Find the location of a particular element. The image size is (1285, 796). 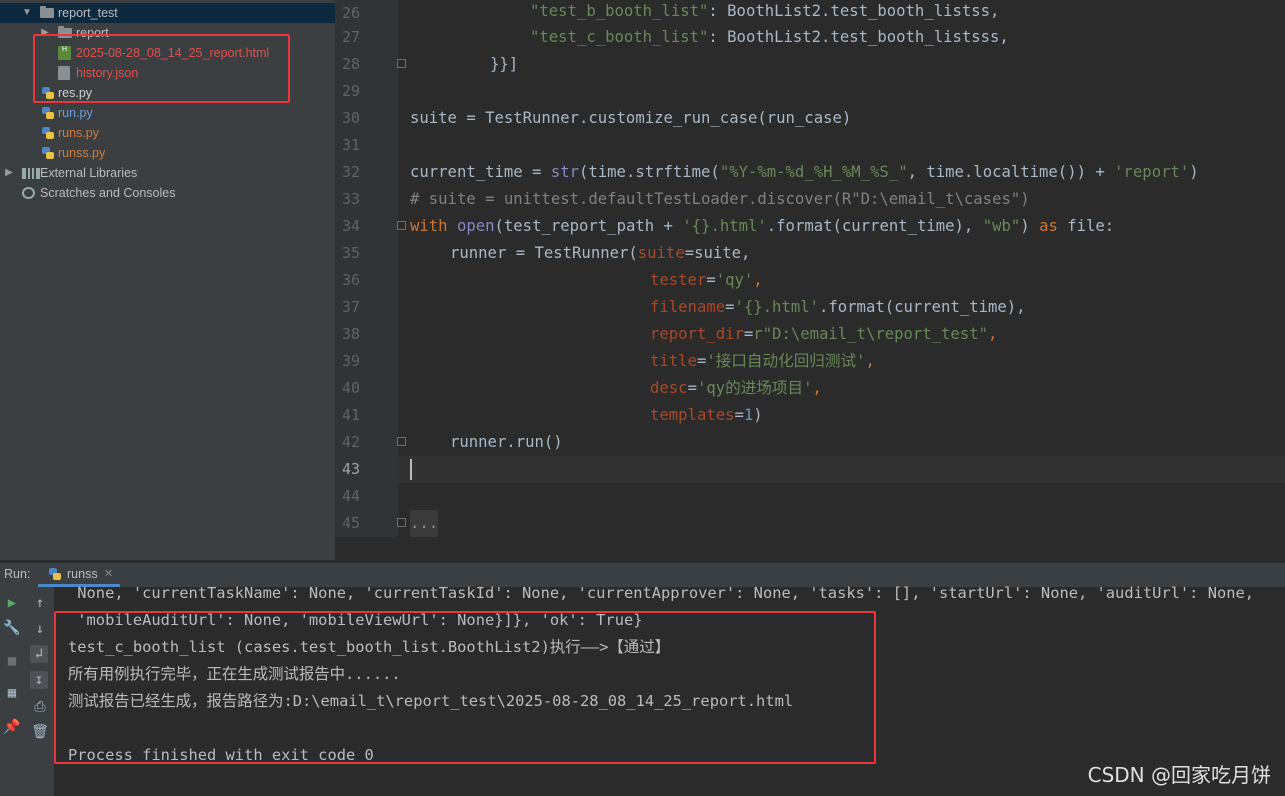

line-number: 42 is located at coordinates (350, 442).